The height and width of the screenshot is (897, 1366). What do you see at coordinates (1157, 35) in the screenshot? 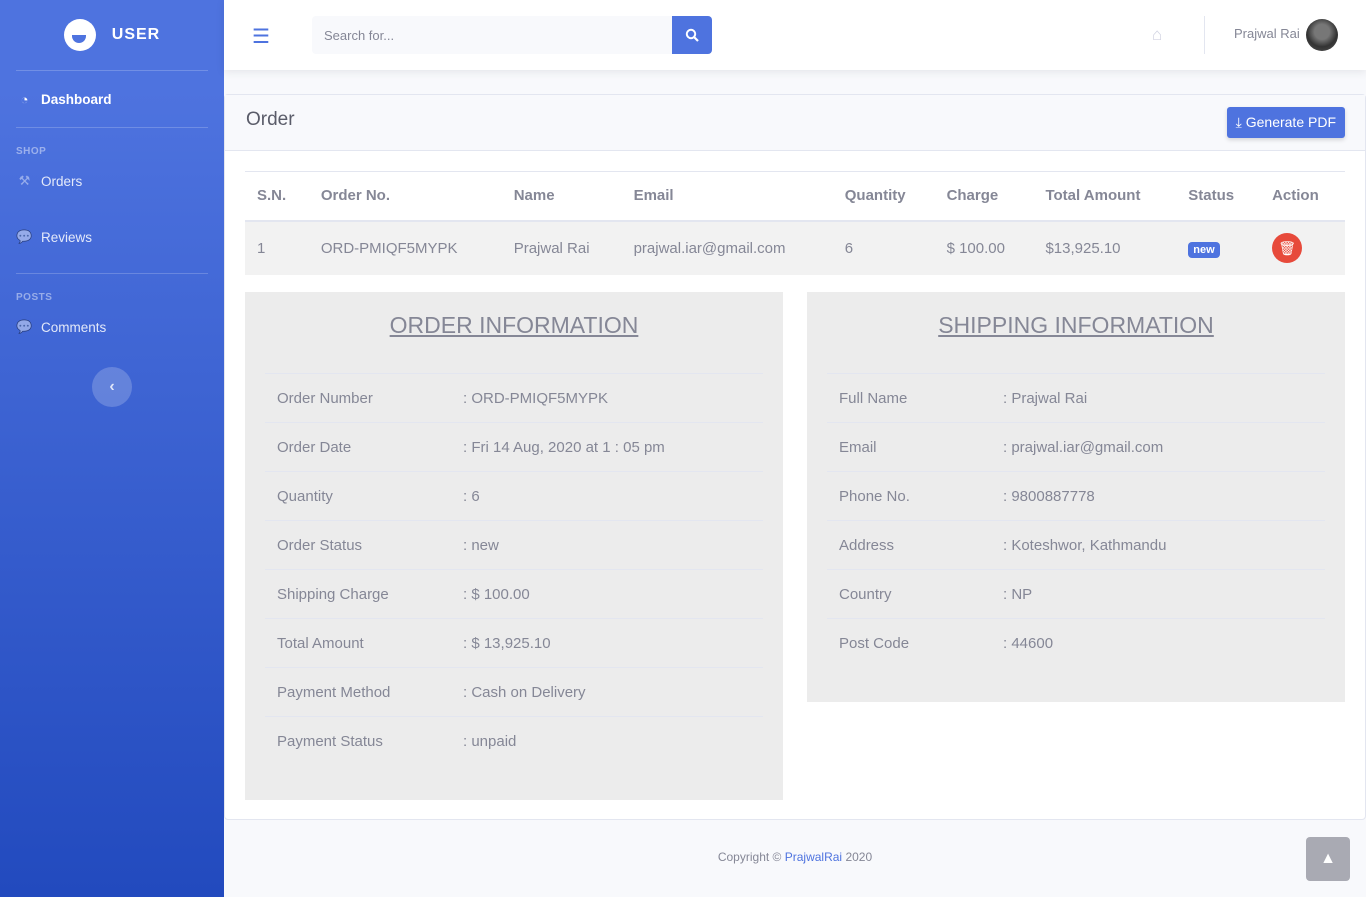
I see `home-icon: ⌂` at bounding box center [1157, 35].